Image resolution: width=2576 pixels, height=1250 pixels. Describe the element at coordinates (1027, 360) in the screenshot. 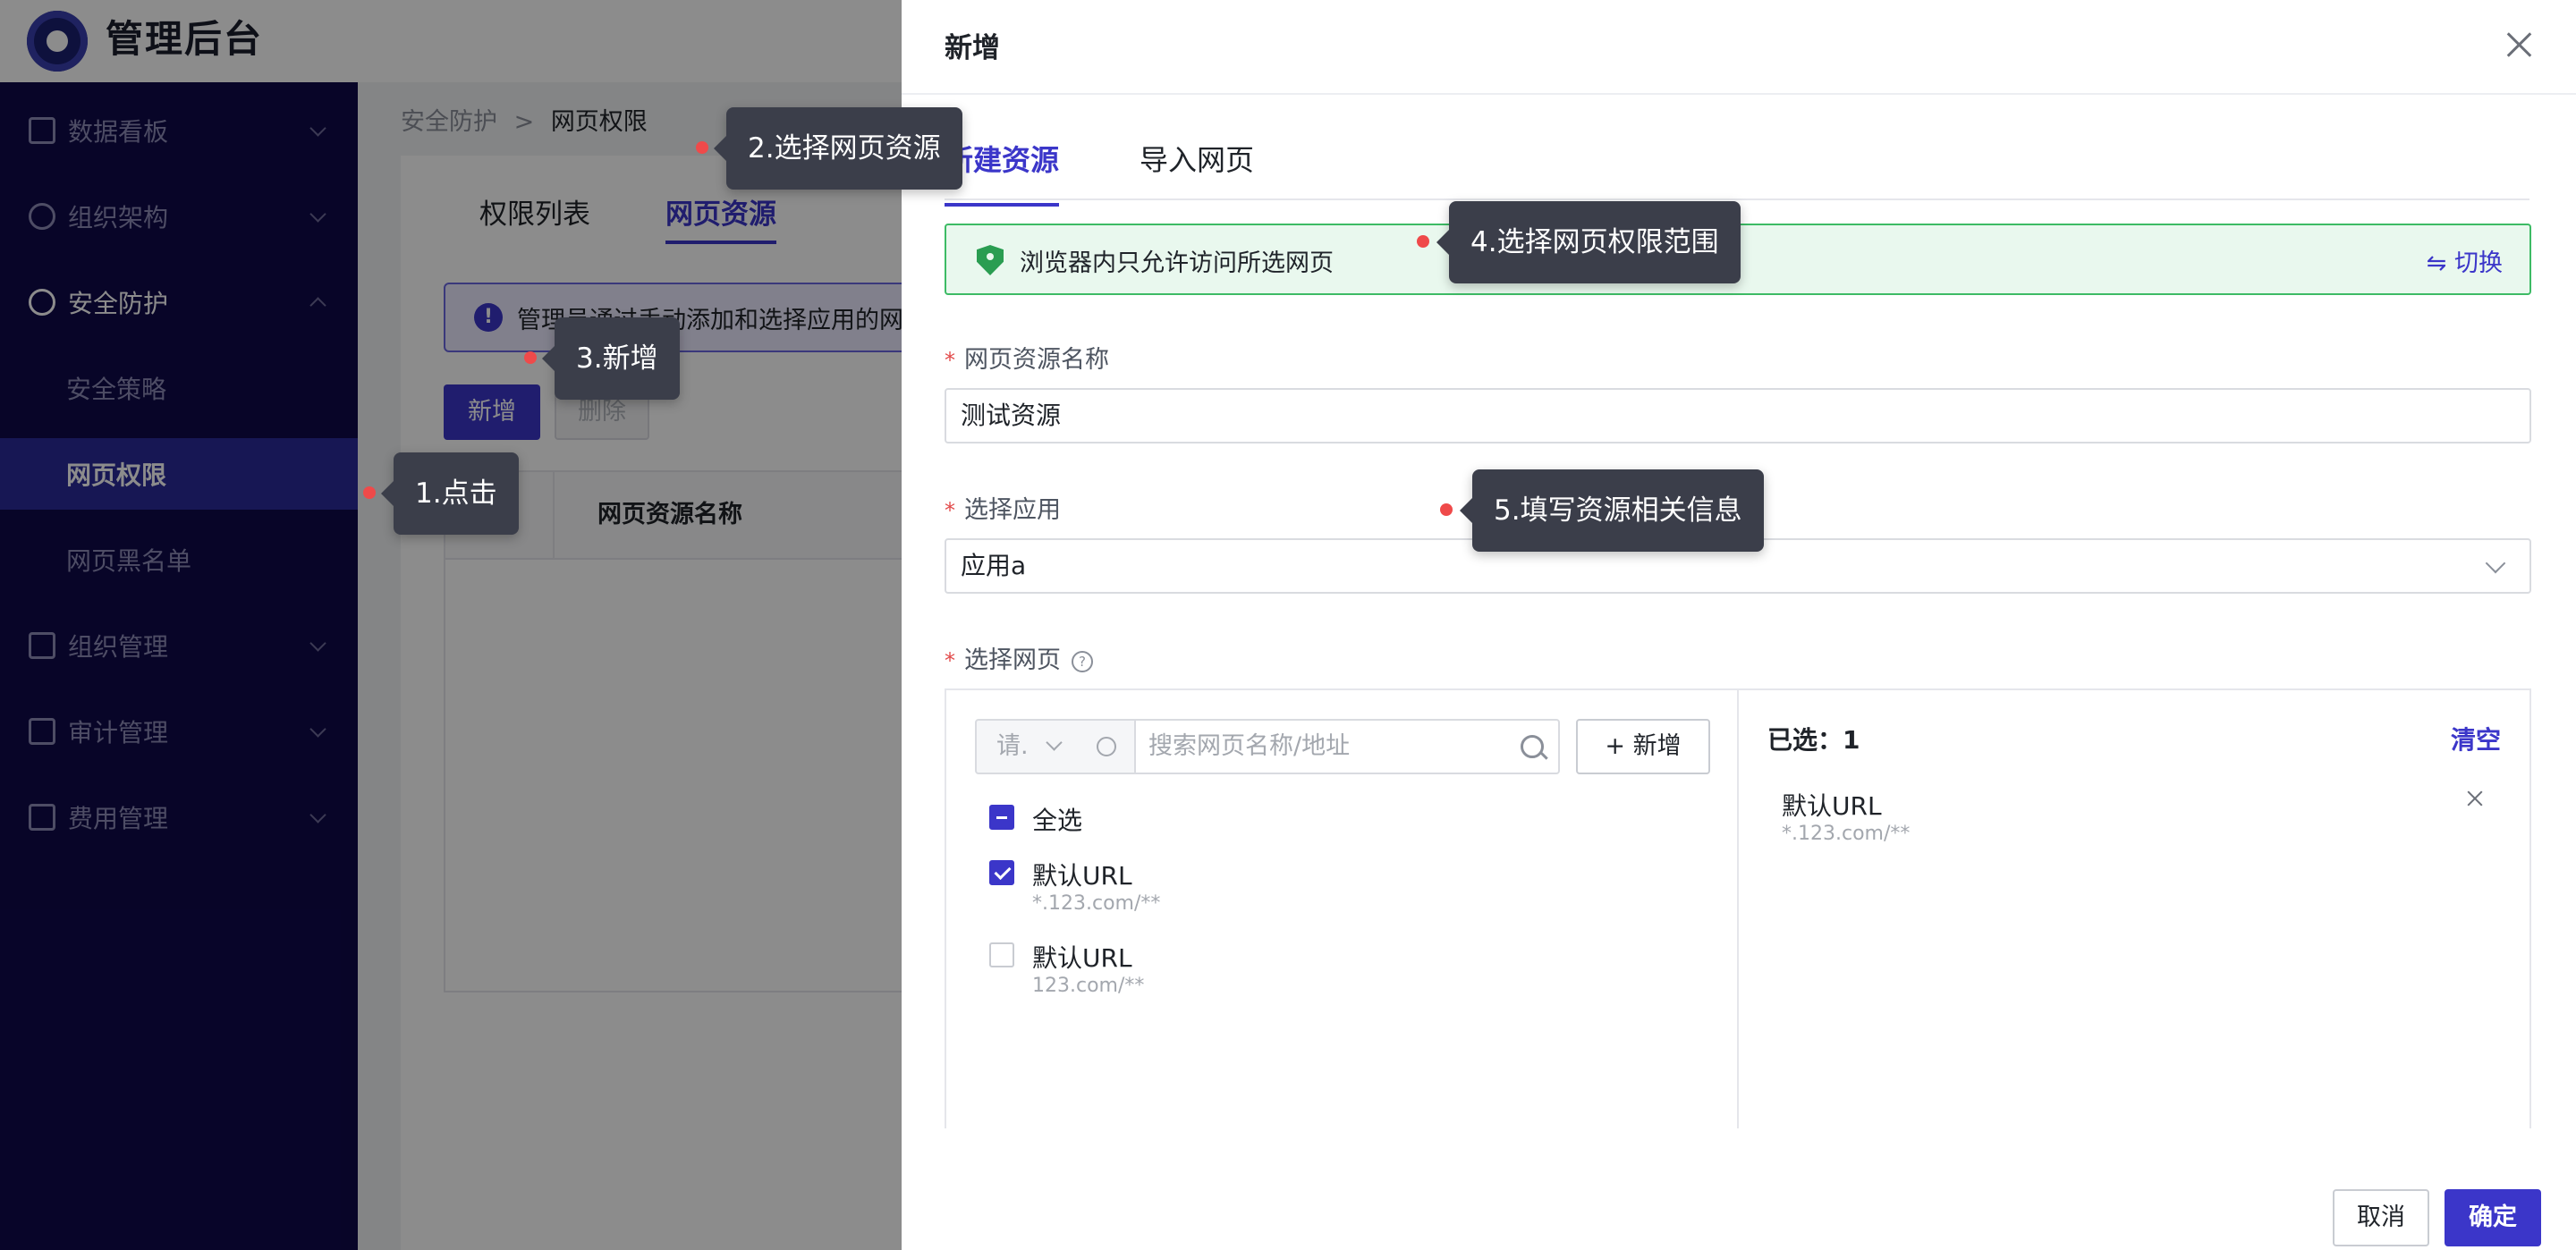

I see `resource-name-label: * 网页资源名称` at that location.